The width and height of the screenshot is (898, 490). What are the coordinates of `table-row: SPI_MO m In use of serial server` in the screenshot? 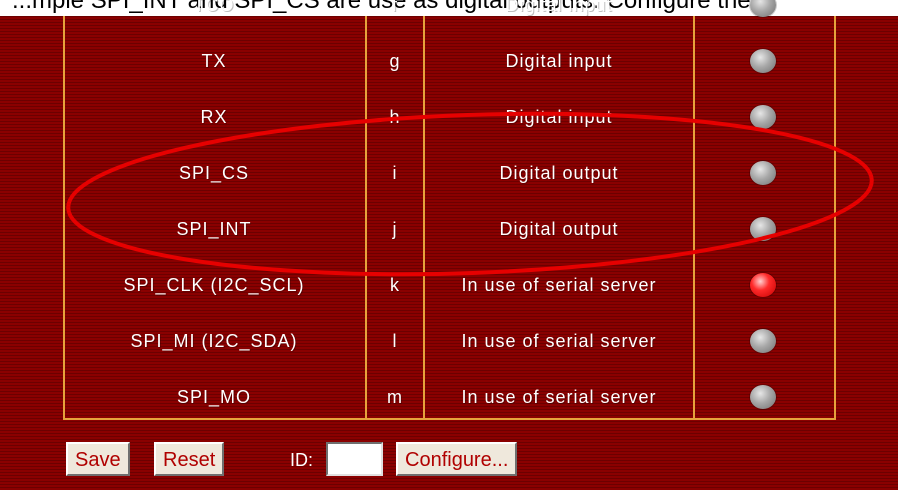 It's located at (449, 397).